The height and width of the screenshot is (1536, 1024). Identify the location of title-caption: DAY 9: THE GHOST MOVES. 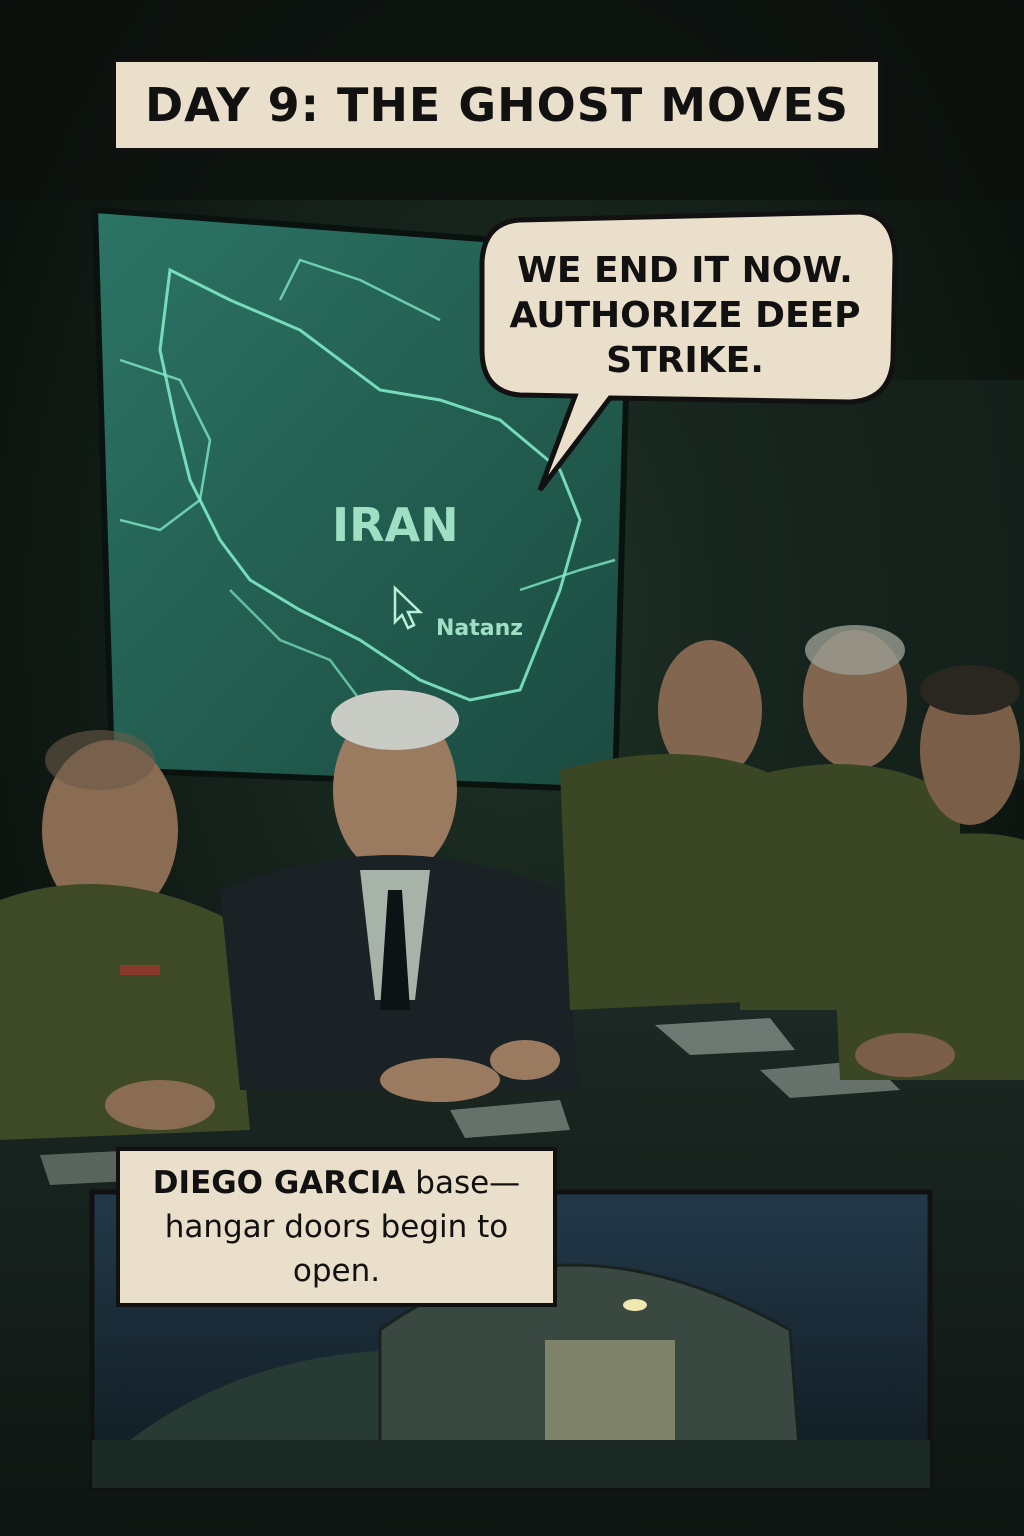
(497, 105).